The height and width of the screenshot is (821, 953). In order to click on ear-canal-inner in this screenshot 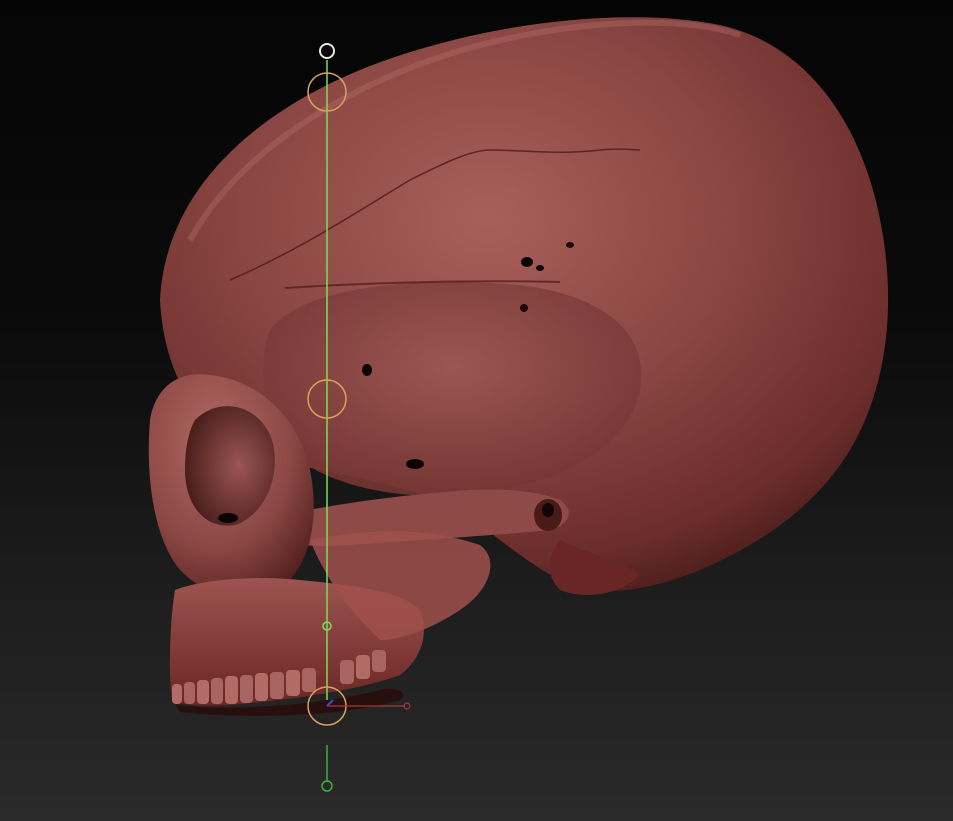, I will do `click(548, 510)`.